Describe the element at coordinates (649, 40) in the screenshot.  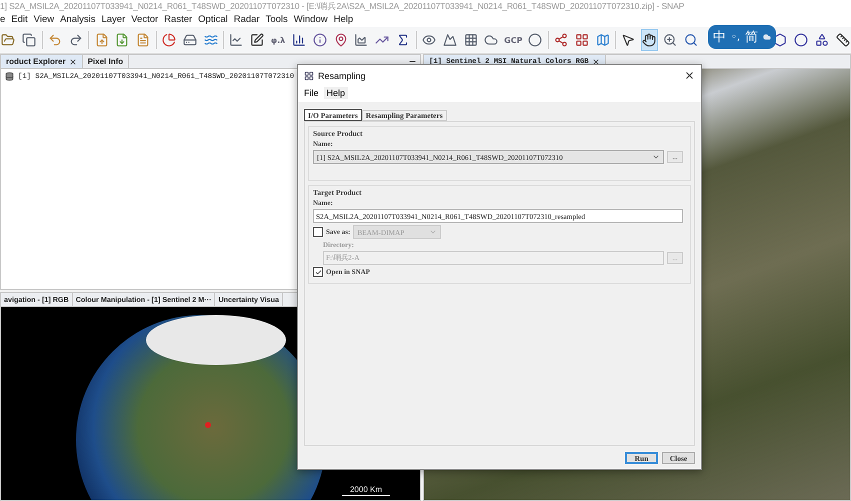
I see `hand-icon` at that location.